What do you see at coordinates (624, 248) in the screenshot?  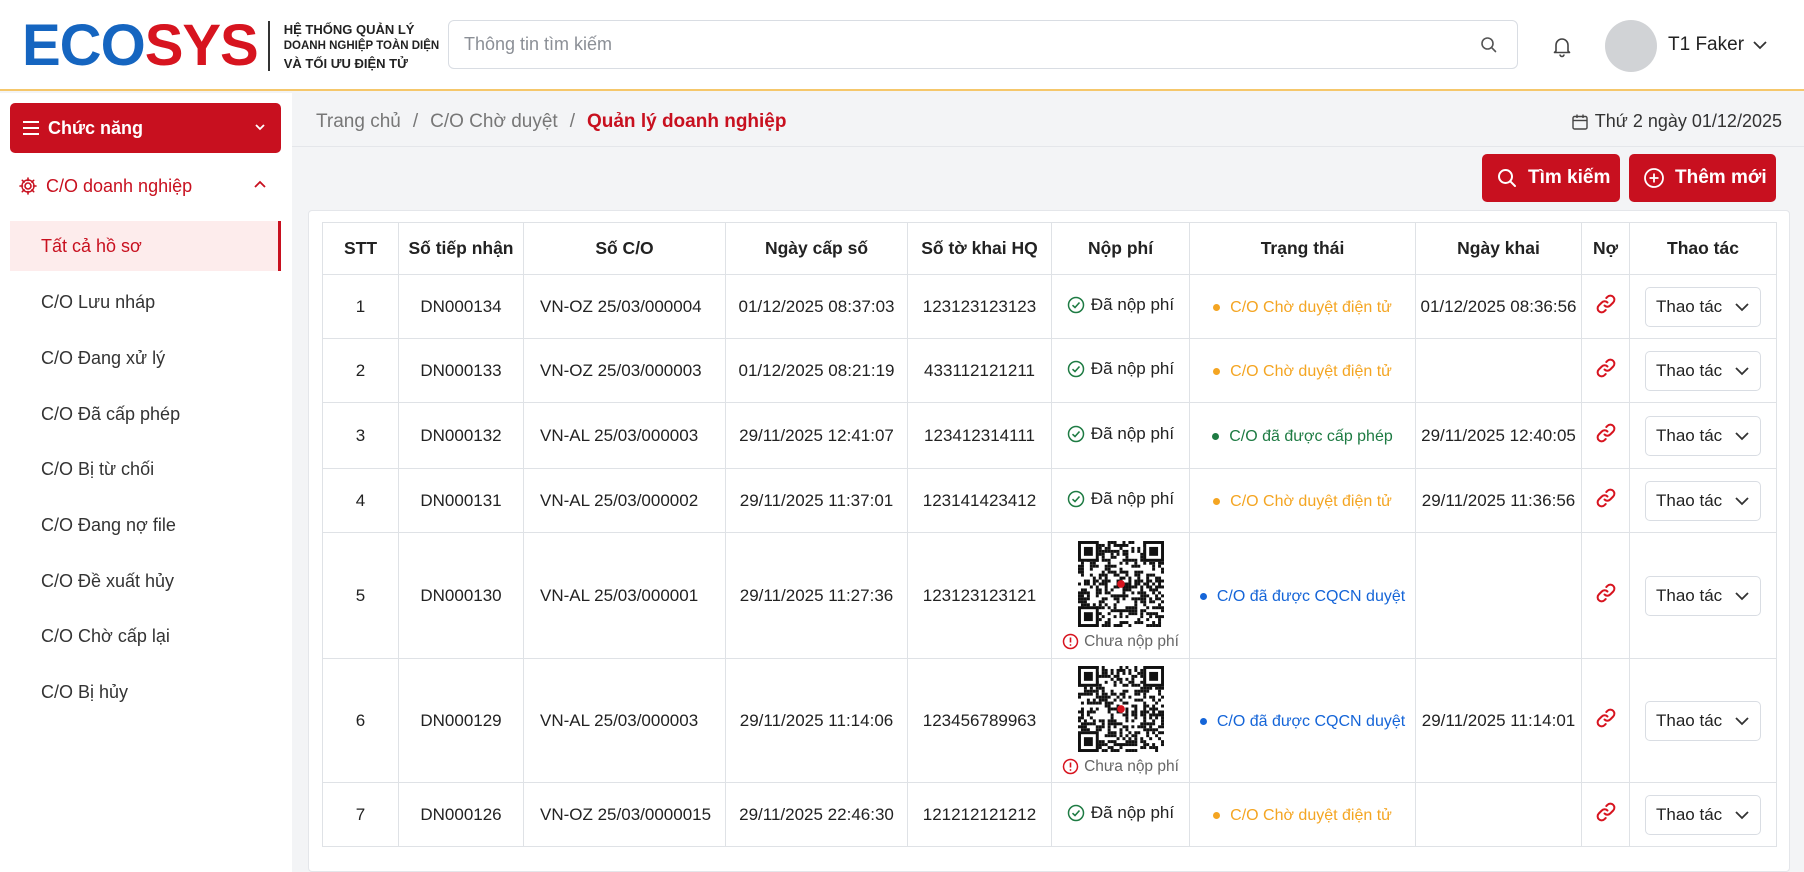 I see `column-header-co-number: Số C/O` at bounding box center [624, 248].